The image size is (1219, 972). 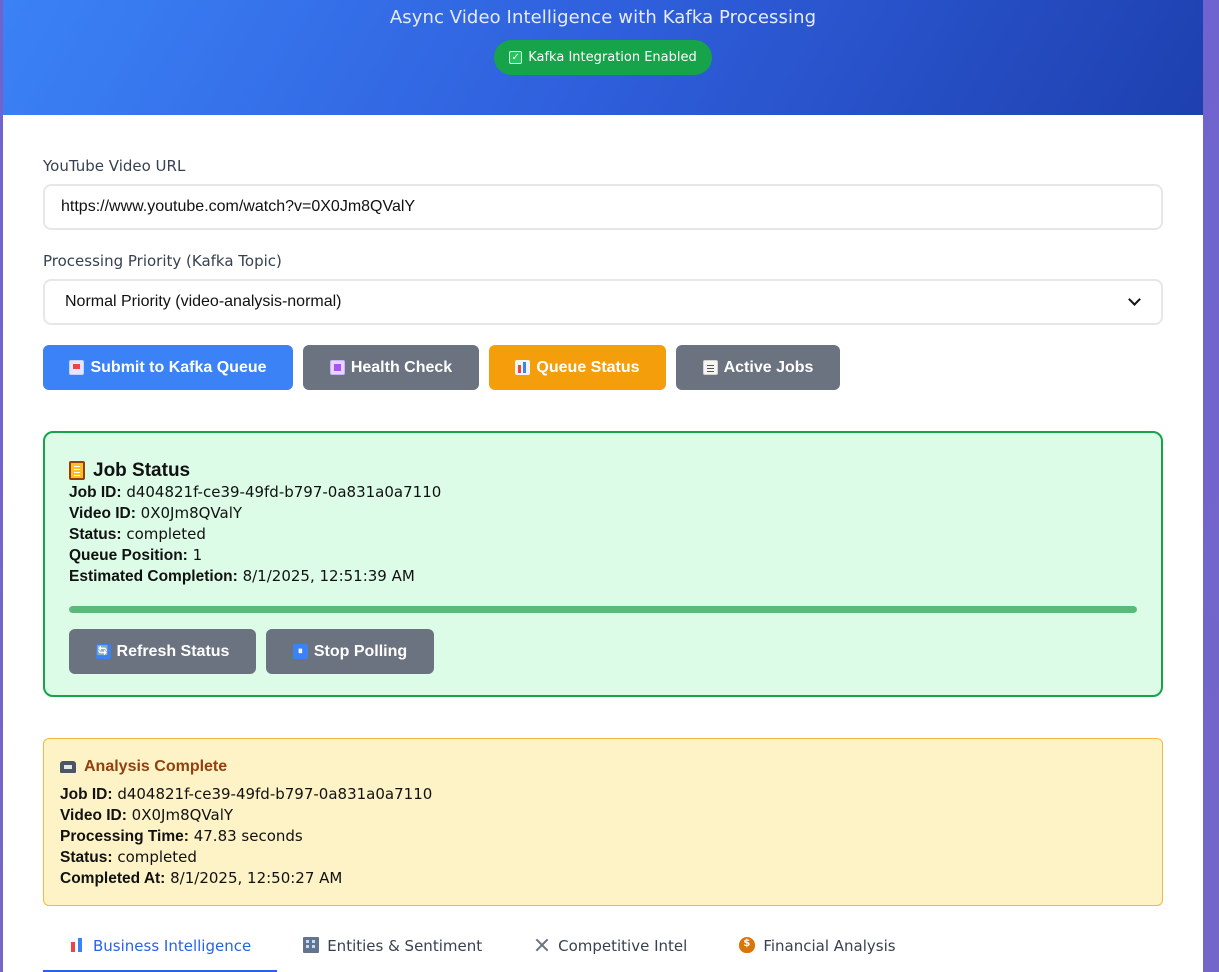 What do you see at coordinates (603, 815) in the screenshot?
I see `analysis-video-id-row: Video ID: 0X0Jm8QValY` at bounding box center [603, 815].